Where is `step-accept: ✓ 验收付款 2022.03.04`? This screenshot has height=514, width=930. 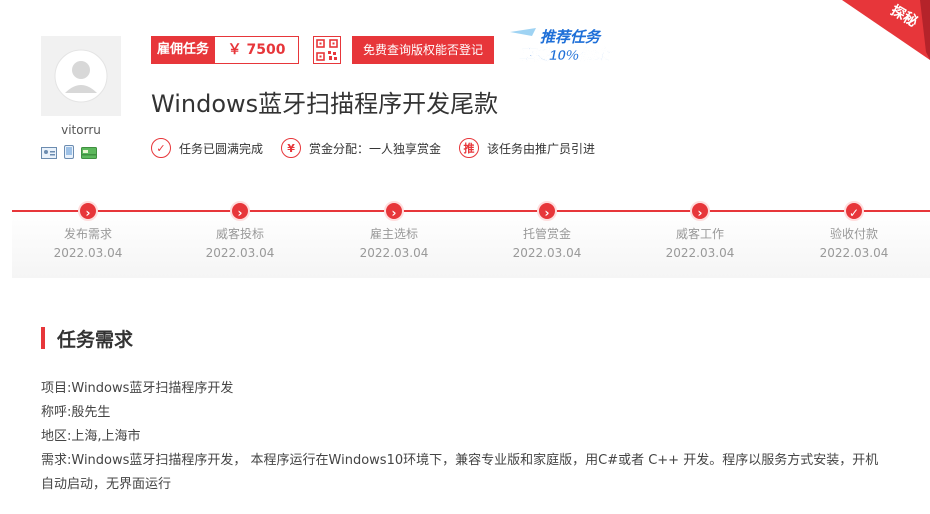 step-accept: ✓ 验收付款 2022.03.04 is located at coordinates (854, 230).